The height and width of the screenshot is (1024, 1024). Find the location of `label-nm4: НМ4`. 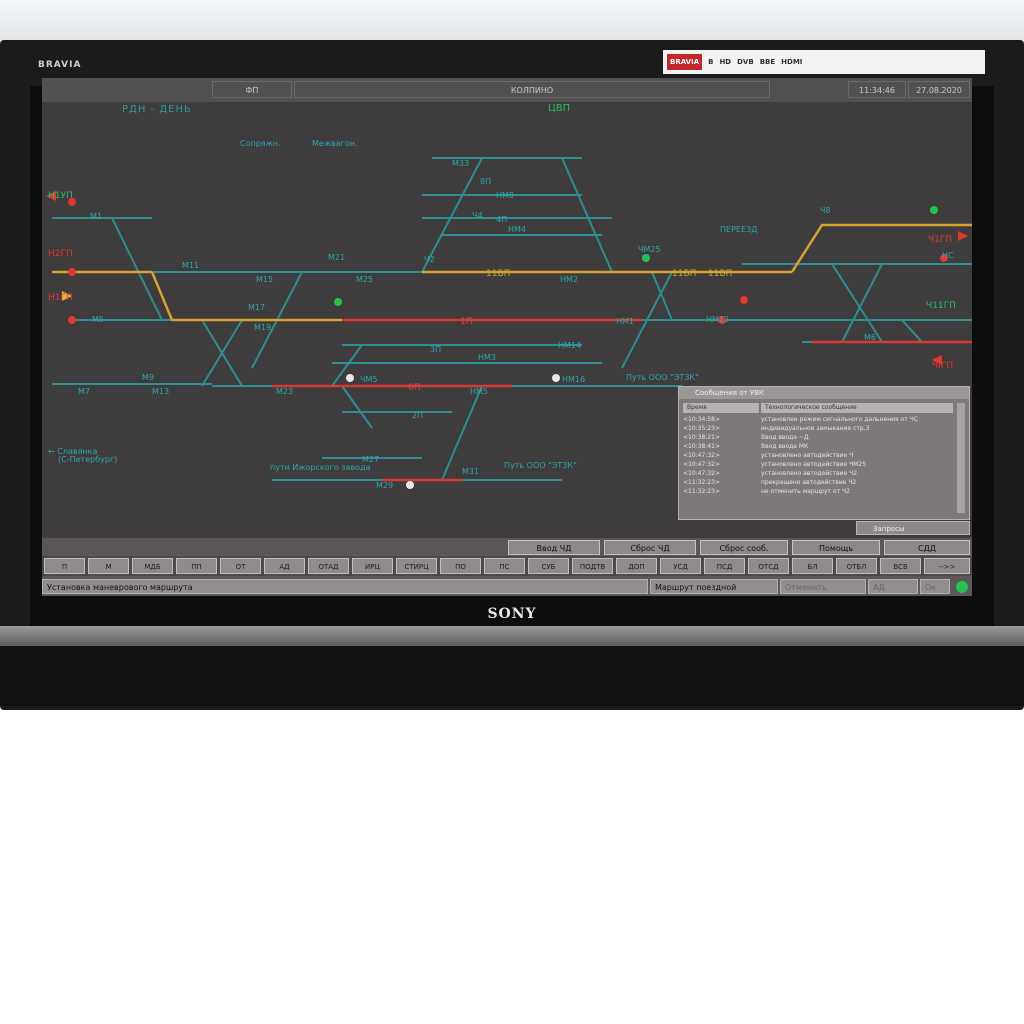

label-nm4: НМ4 is located at coordinates (517, 229).